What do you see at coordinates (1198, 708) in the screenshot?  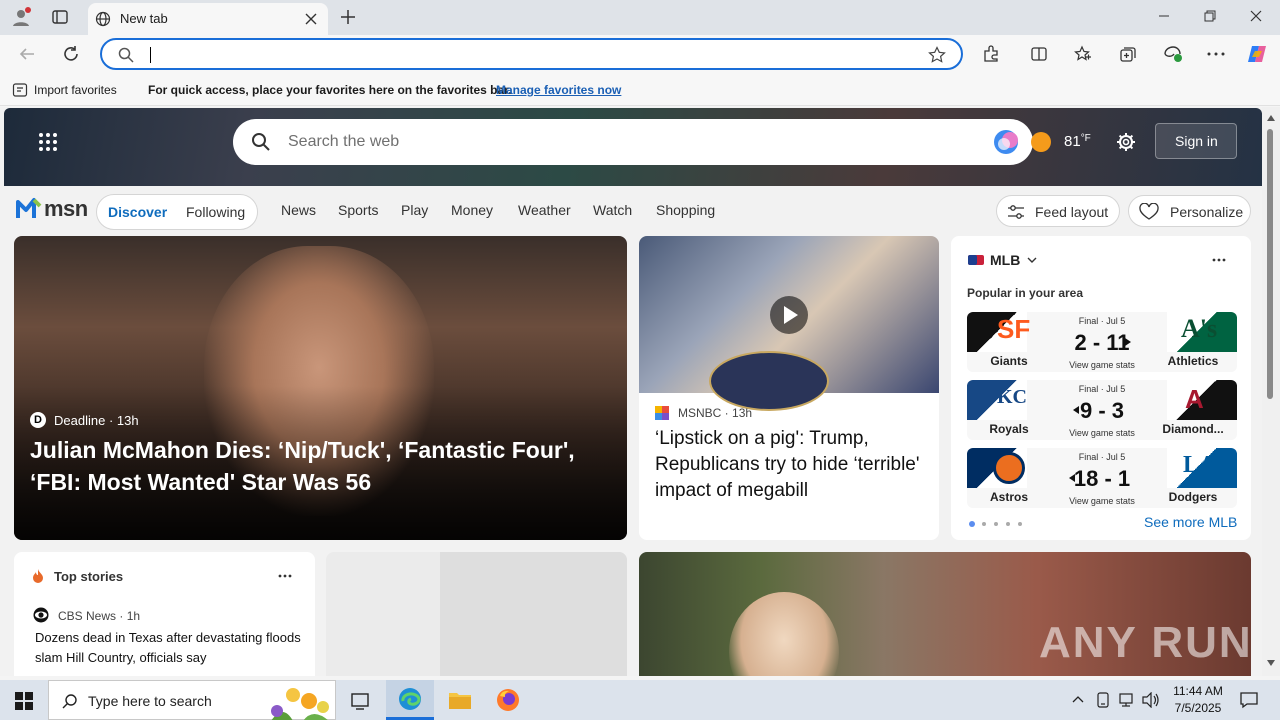 I see `taskbar-date: 7/5/2025` at bounding box center [1198, 708].